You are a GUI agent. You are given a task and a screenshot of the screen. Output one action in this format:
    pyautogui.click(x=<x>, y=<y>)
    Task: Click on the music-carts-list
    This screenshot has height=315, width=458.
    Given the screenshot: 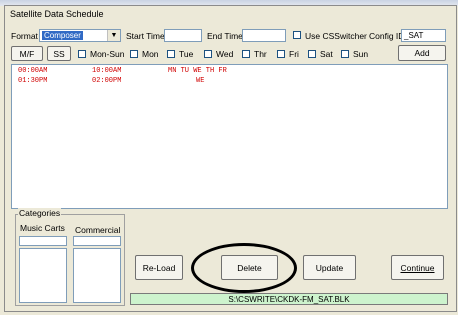 What is the action you would take?
    pyautogui.click(x=43, y=275)
    